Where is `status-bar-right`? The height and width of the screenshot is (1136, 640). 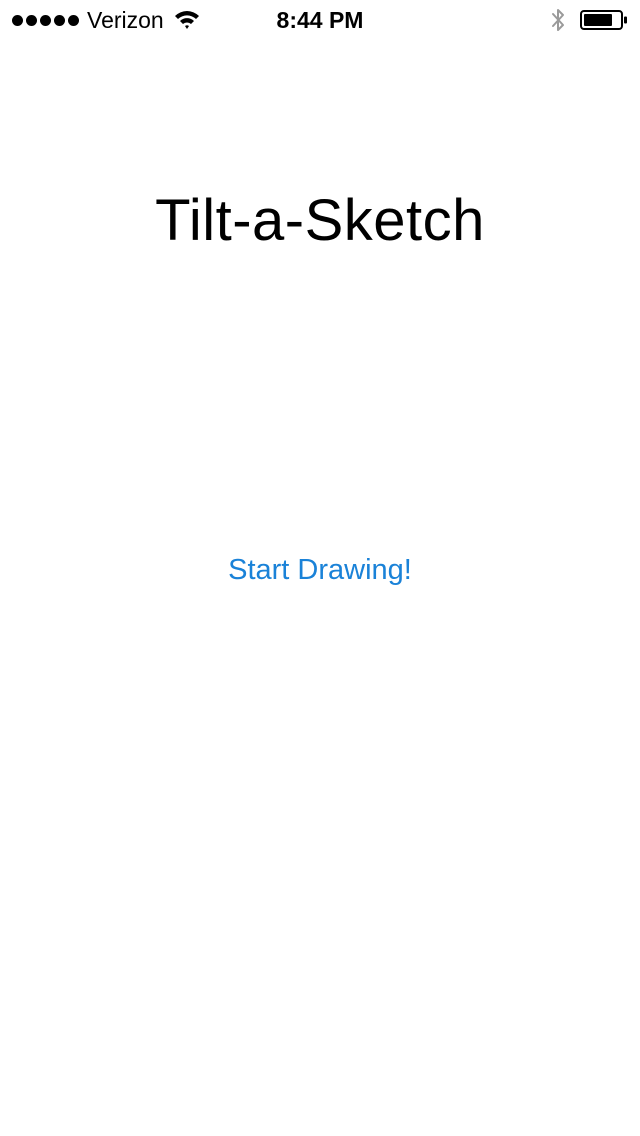
status-bar-right is located at coordinates (589, 20).